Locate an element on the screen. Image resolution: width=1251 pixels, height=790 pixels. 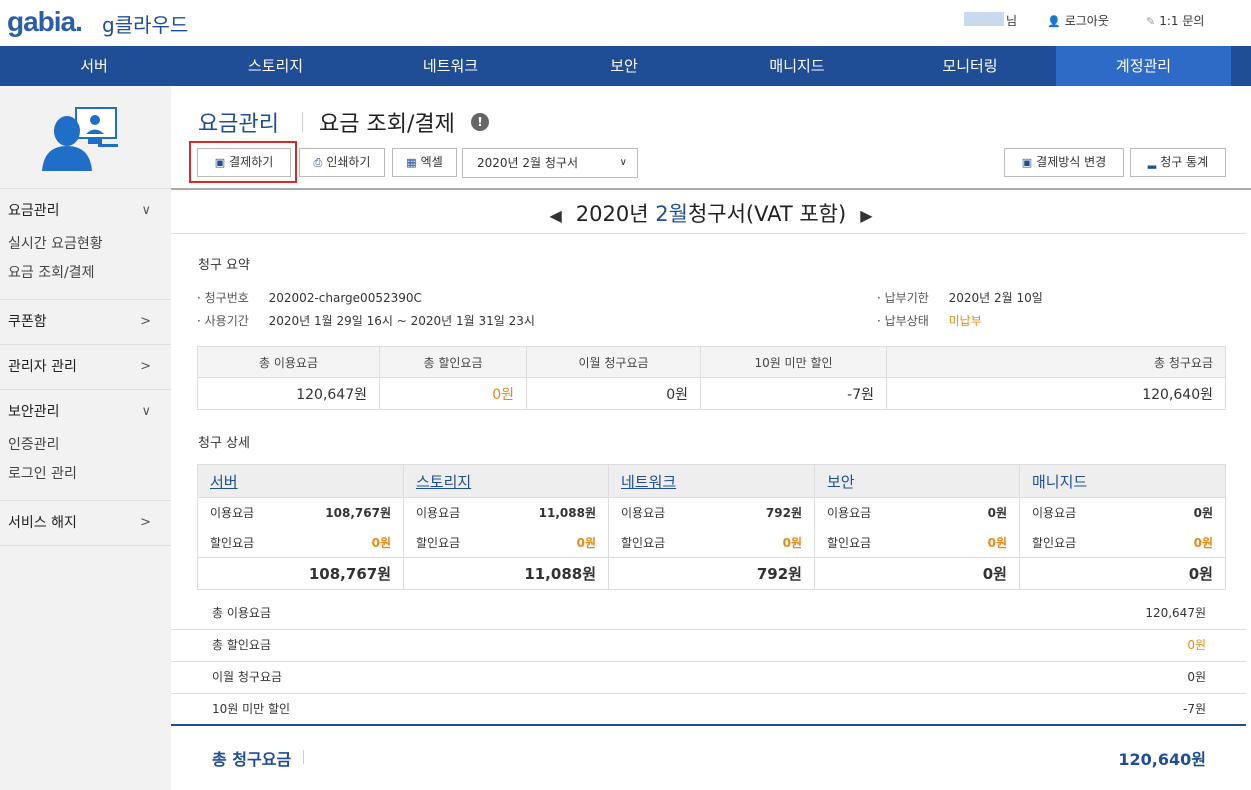
logout-link: 👤 로그아웃 is located at coordinates (1078, 20).